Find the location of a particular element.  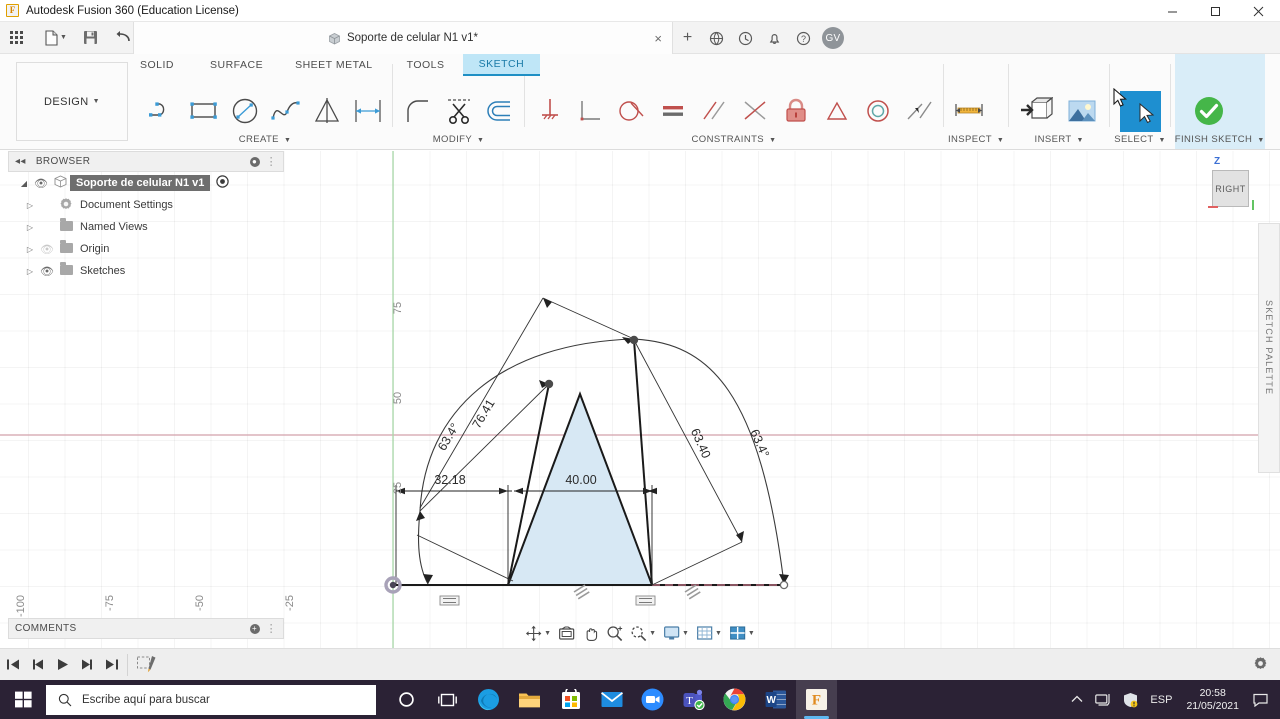

insert-image-icon is located at coordinates (1082, 111).